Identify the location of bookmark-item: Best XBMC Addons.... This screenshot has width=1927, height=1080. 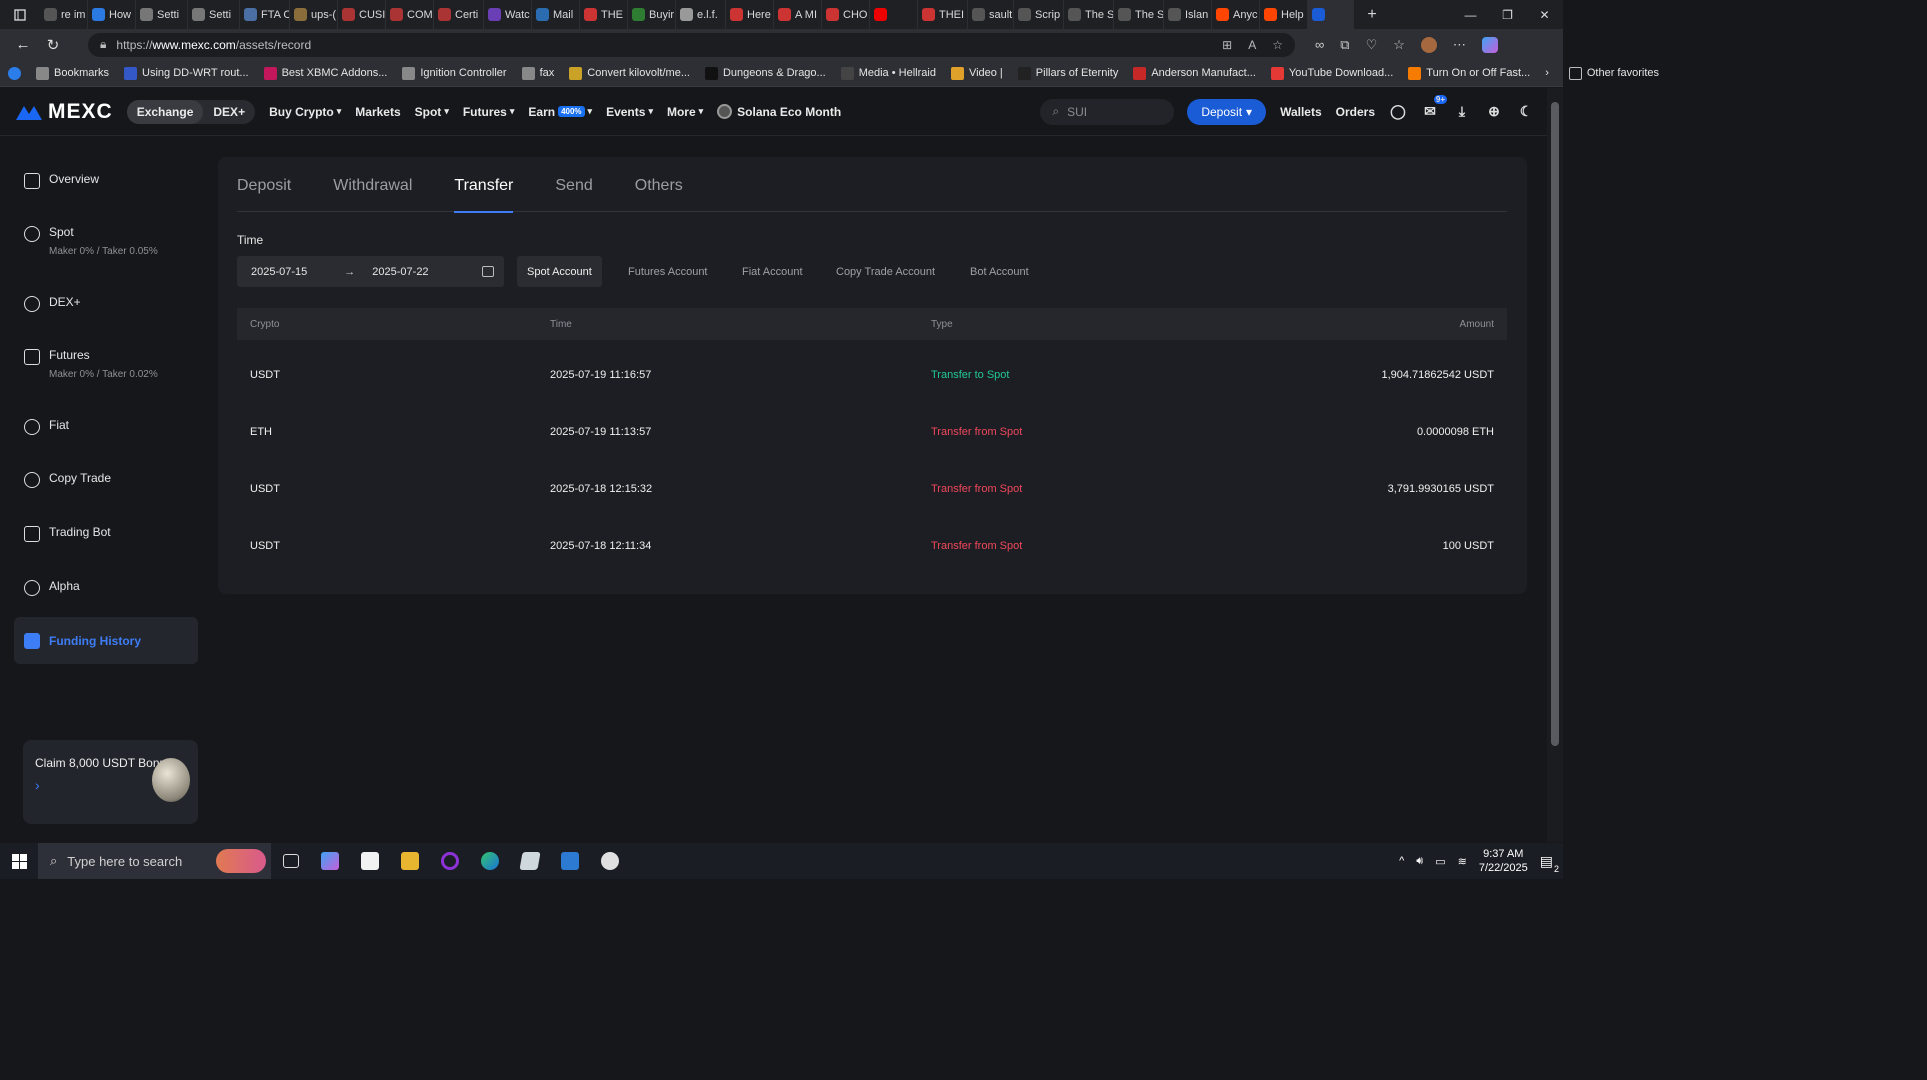
(325, 73).